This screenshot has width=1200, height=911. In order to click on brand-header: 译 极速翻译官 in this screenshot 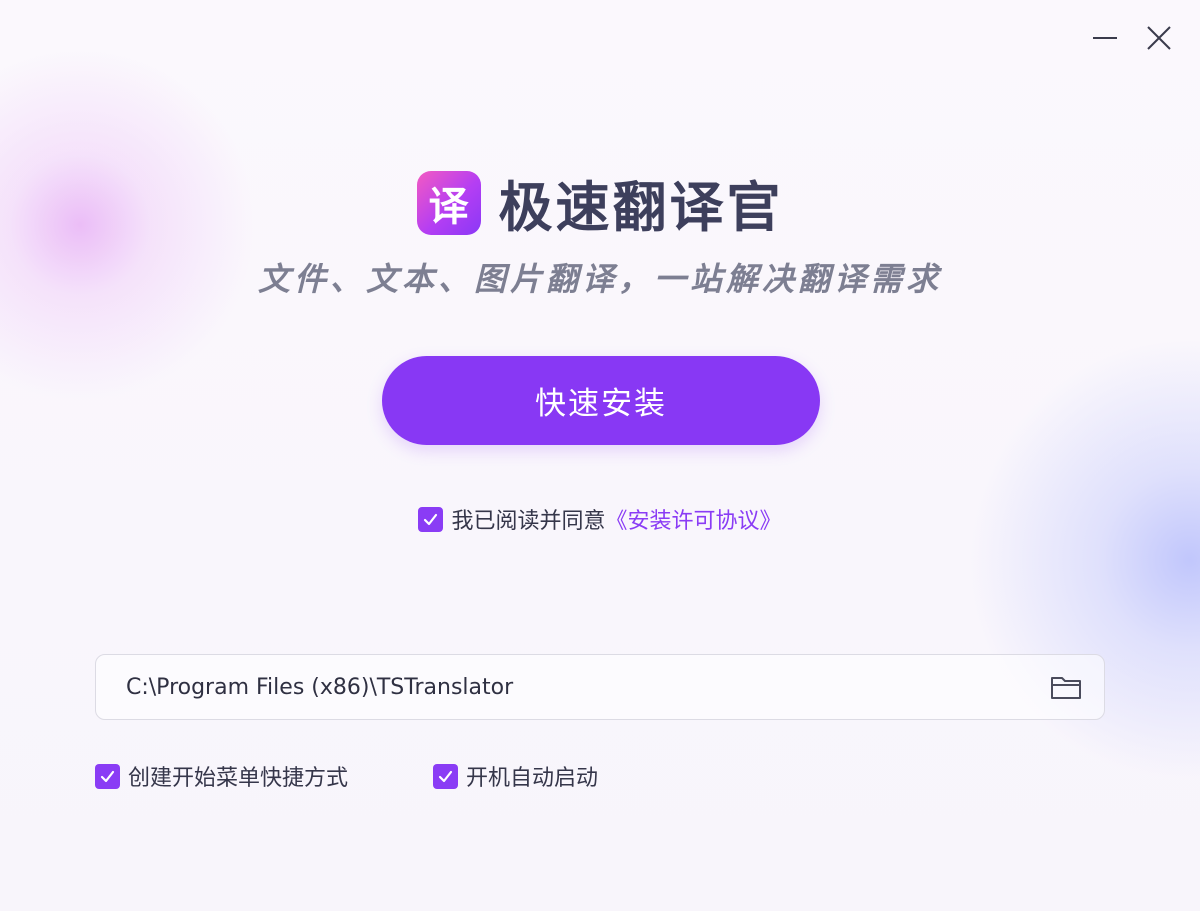, I will do `click(600, 202)`.